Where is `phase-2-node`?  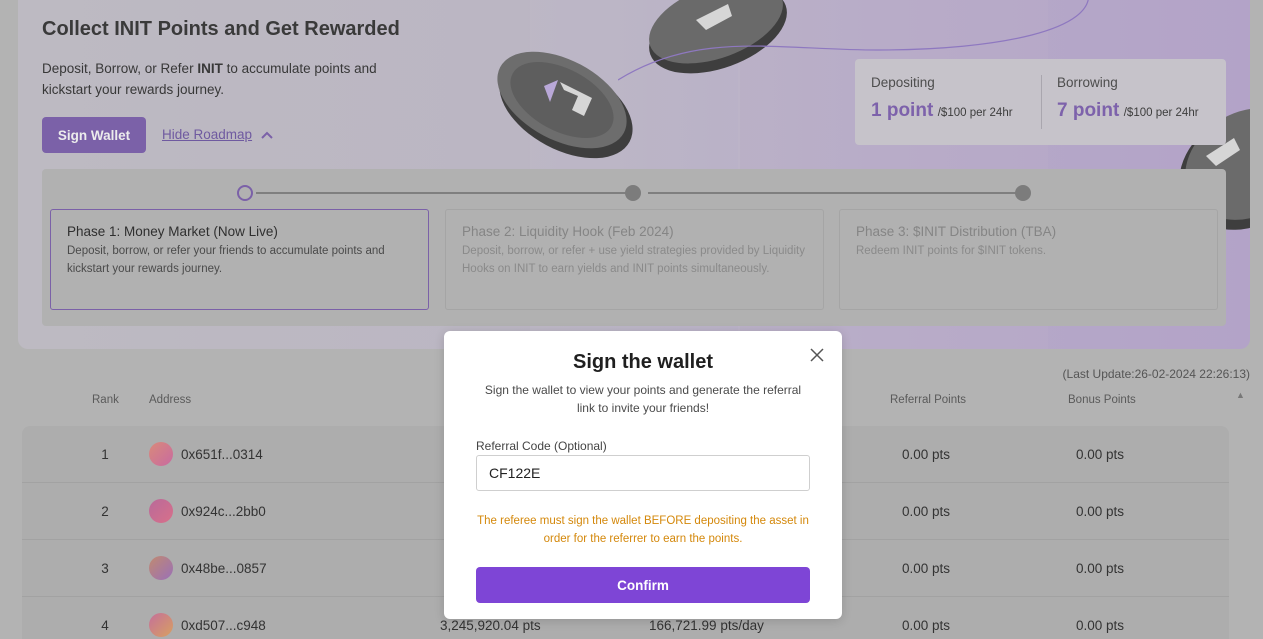
phase-2-node is located at coordinates (633, 193).